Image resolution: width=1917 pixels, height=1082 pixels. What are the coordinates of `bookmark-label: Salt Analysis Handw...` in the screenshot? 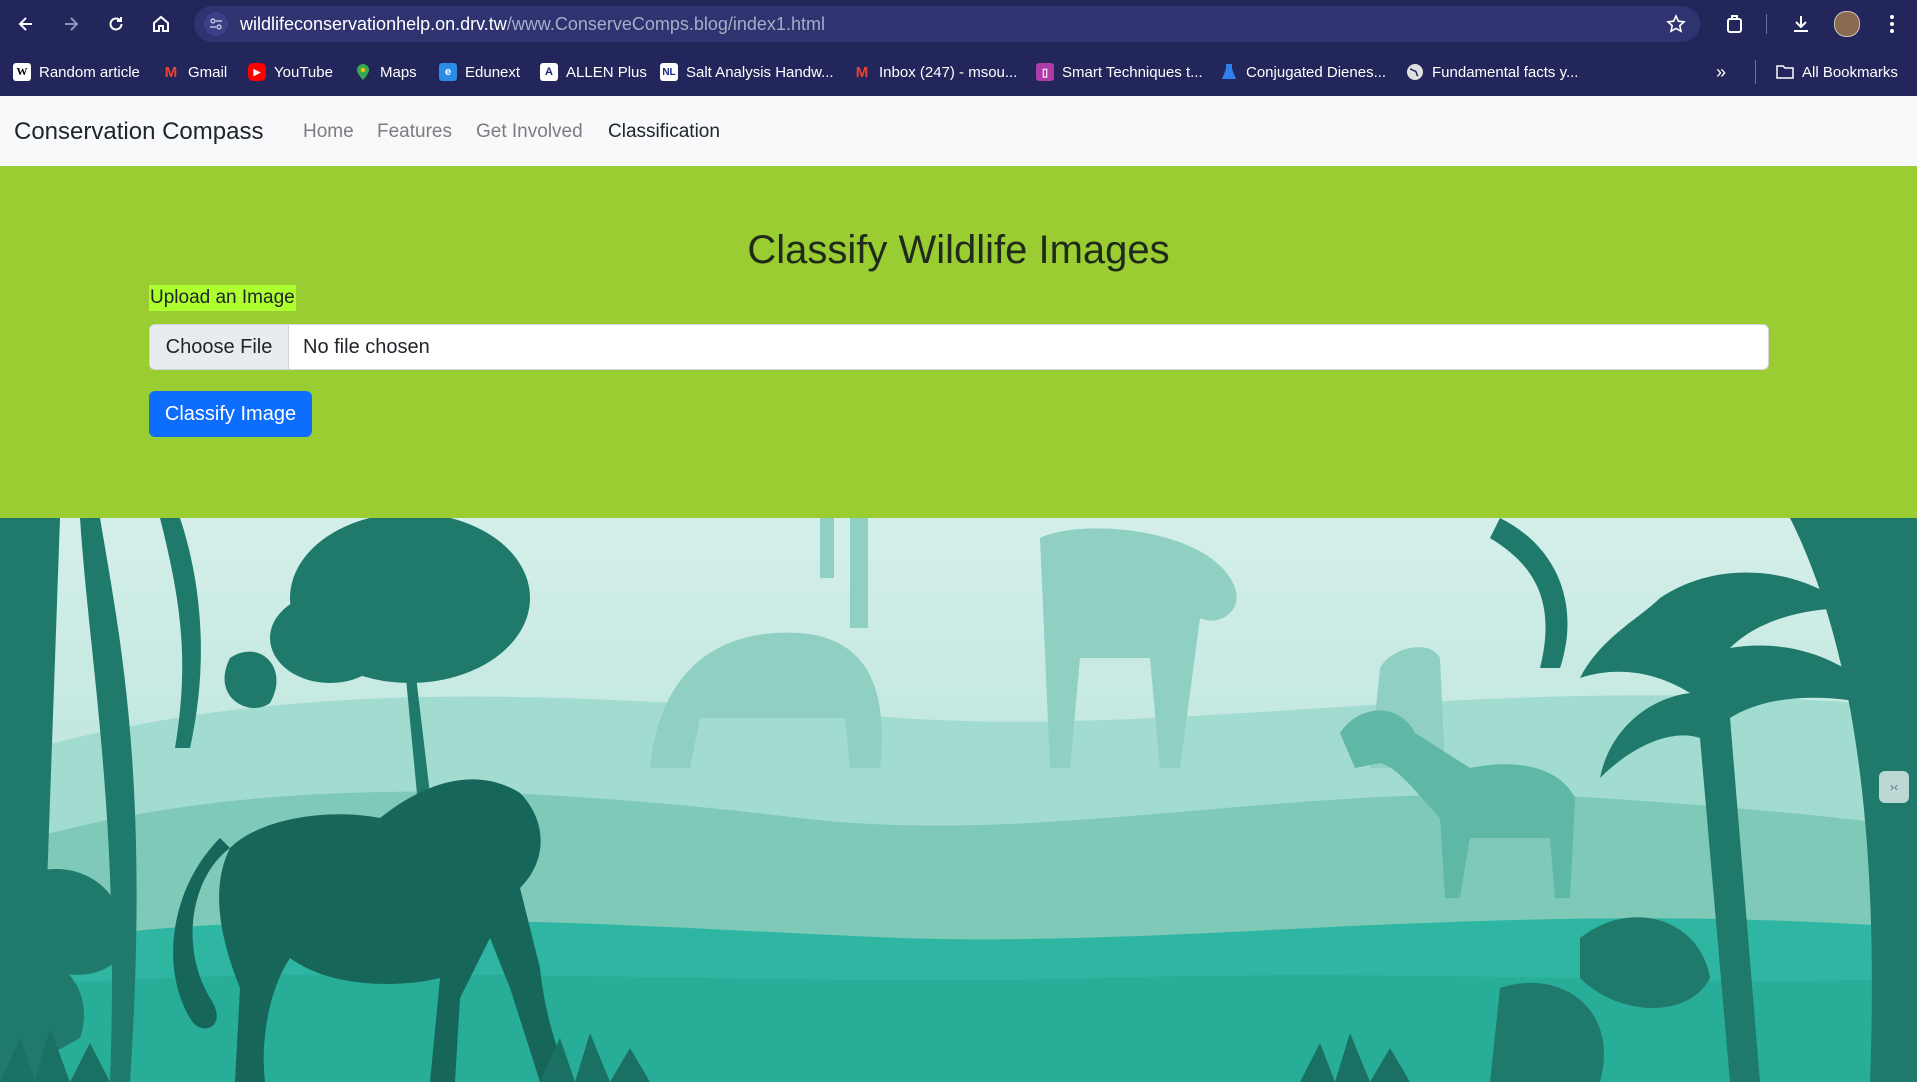 It's located at (760, 72).